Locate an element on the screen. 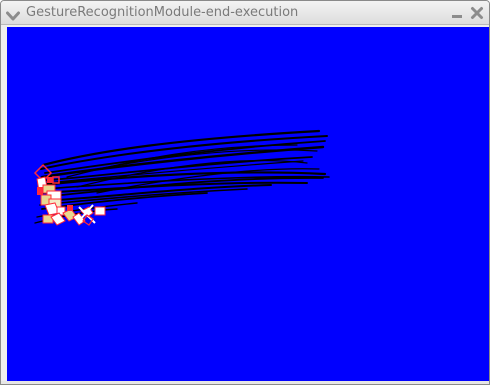 This screenshot has height=385, width=490. minimize-button is located at coordinates (457, 13).